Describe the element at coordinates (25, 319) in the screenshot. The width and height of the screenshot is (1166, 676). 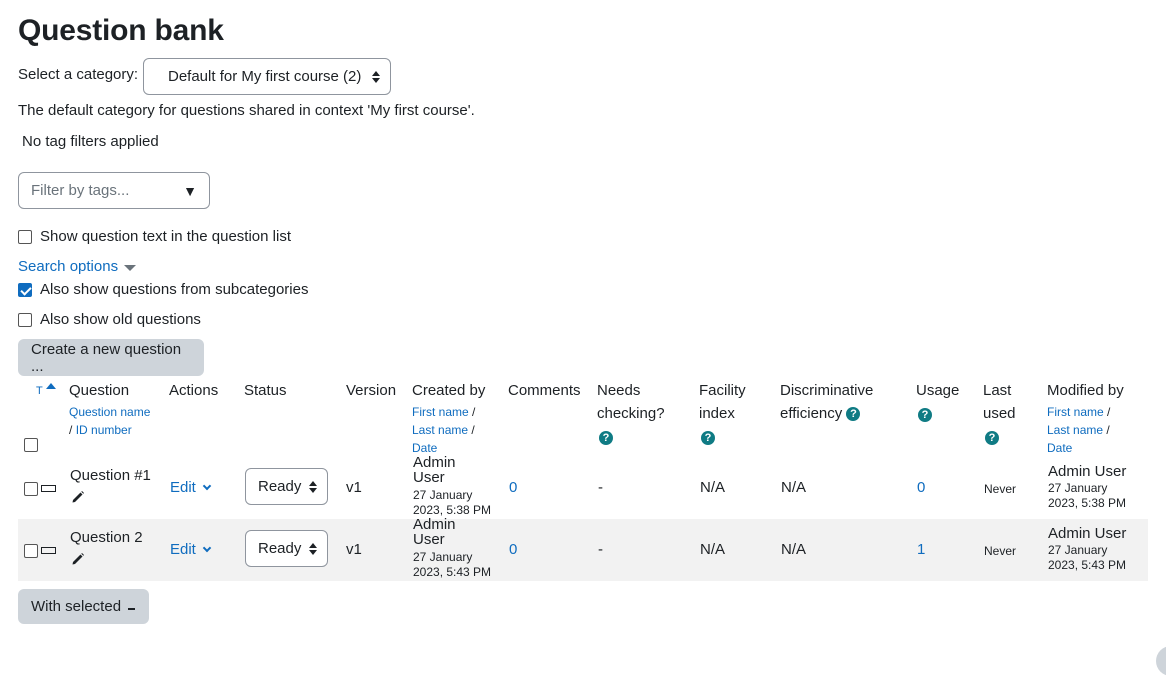
I see `old-questions-checkbox` at that location.